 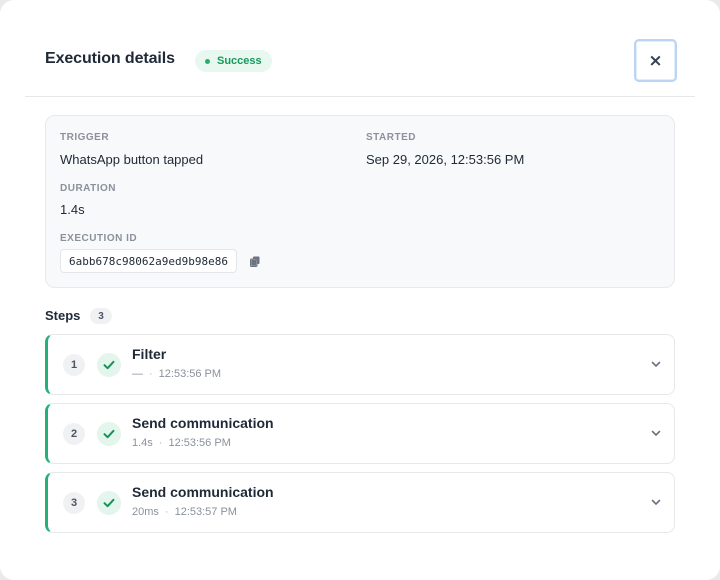 What do you see at coordinates (239, 61) in the screenshot?
I see `status-badge-label: Success` at bounding box center [239, 61].